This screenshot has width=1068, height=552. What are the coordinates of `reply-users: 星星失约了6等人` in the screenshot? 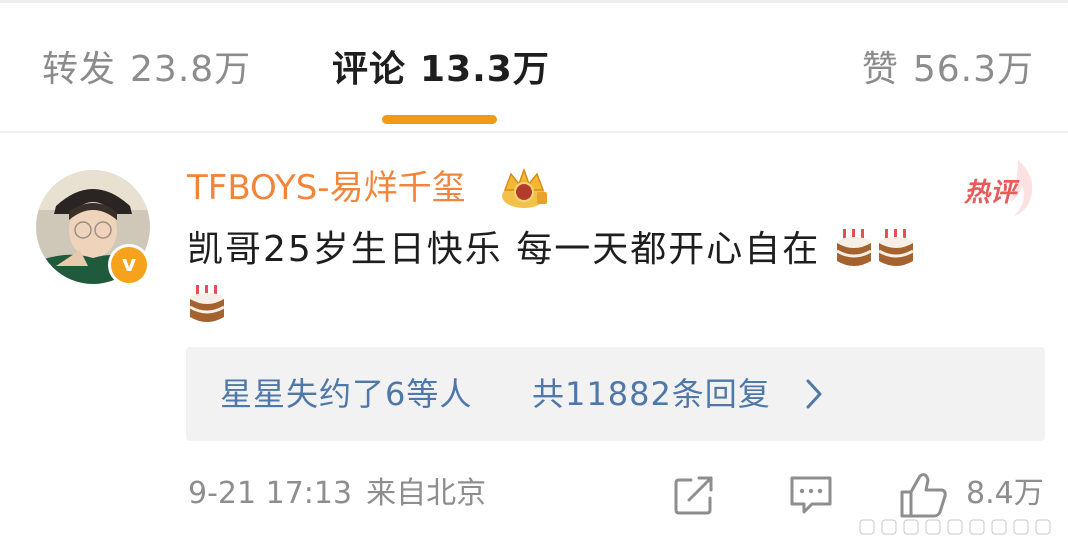 It's located at (346, 394).